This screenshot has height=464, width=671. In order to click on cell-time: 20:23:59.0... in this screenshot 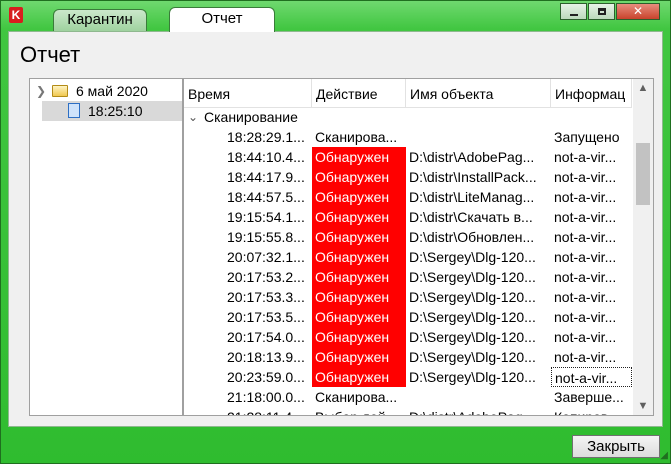, I will do `click(266, 377)`.